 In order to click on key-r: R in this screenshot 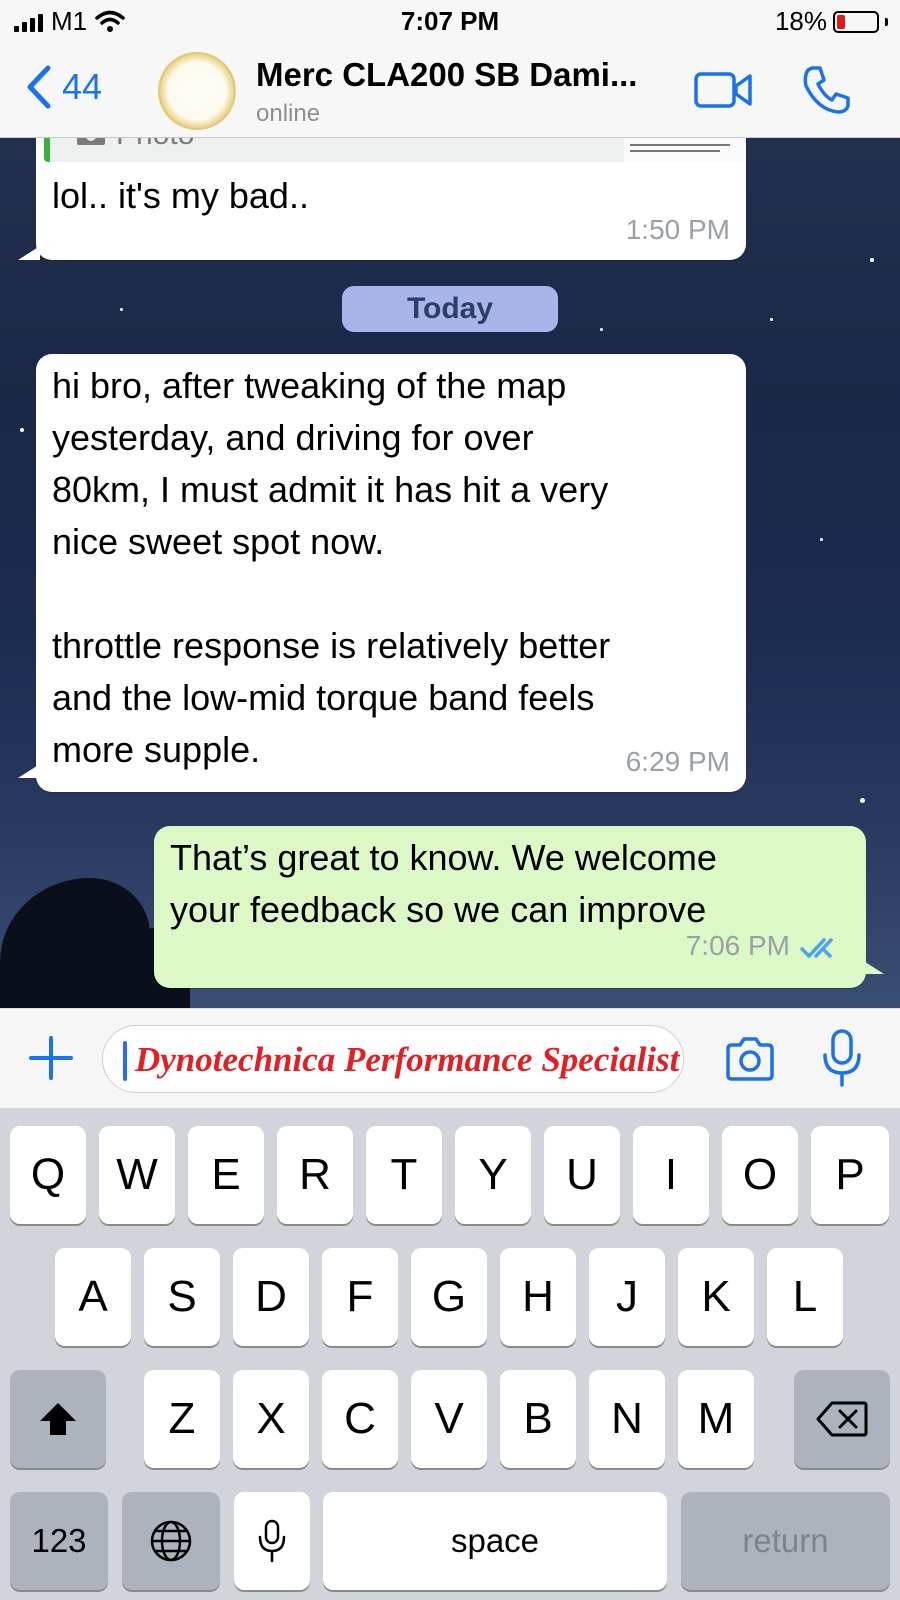, I will do `click(315, 1175)`.